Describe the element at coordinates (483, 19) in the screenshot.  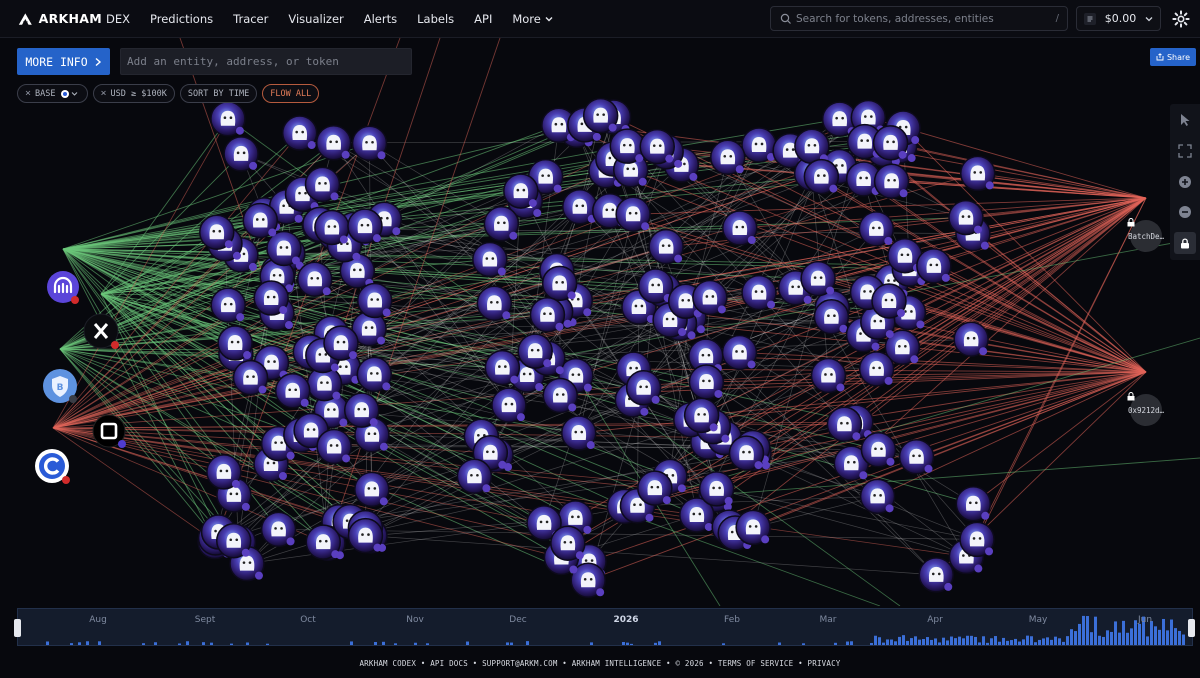
I see `nav-api: API` at that location.